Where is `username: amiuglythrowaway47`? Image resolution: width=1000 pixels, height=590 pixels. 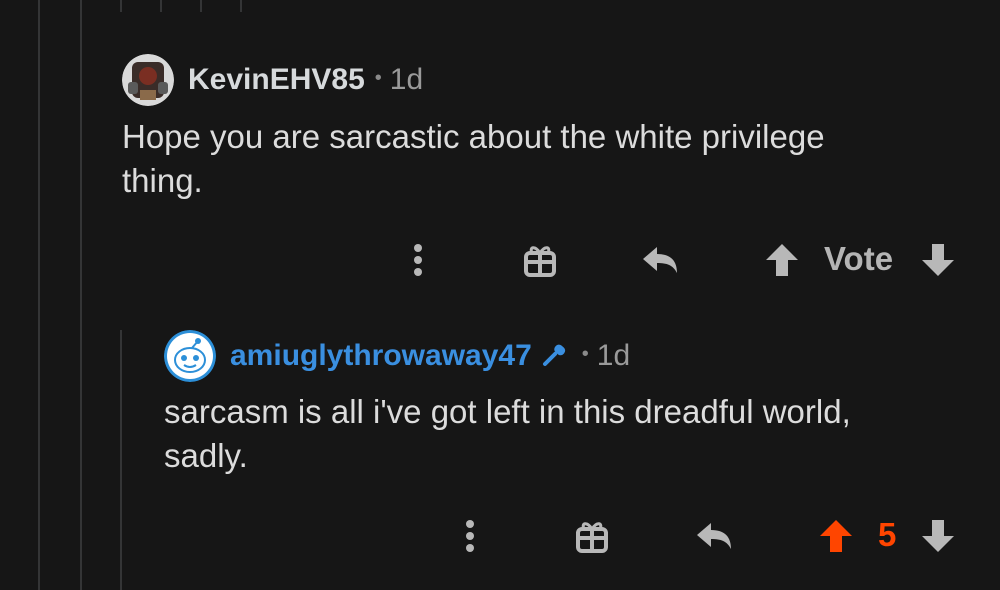
username: amiuglythrowaway47 is located at coordinates (381, 356).